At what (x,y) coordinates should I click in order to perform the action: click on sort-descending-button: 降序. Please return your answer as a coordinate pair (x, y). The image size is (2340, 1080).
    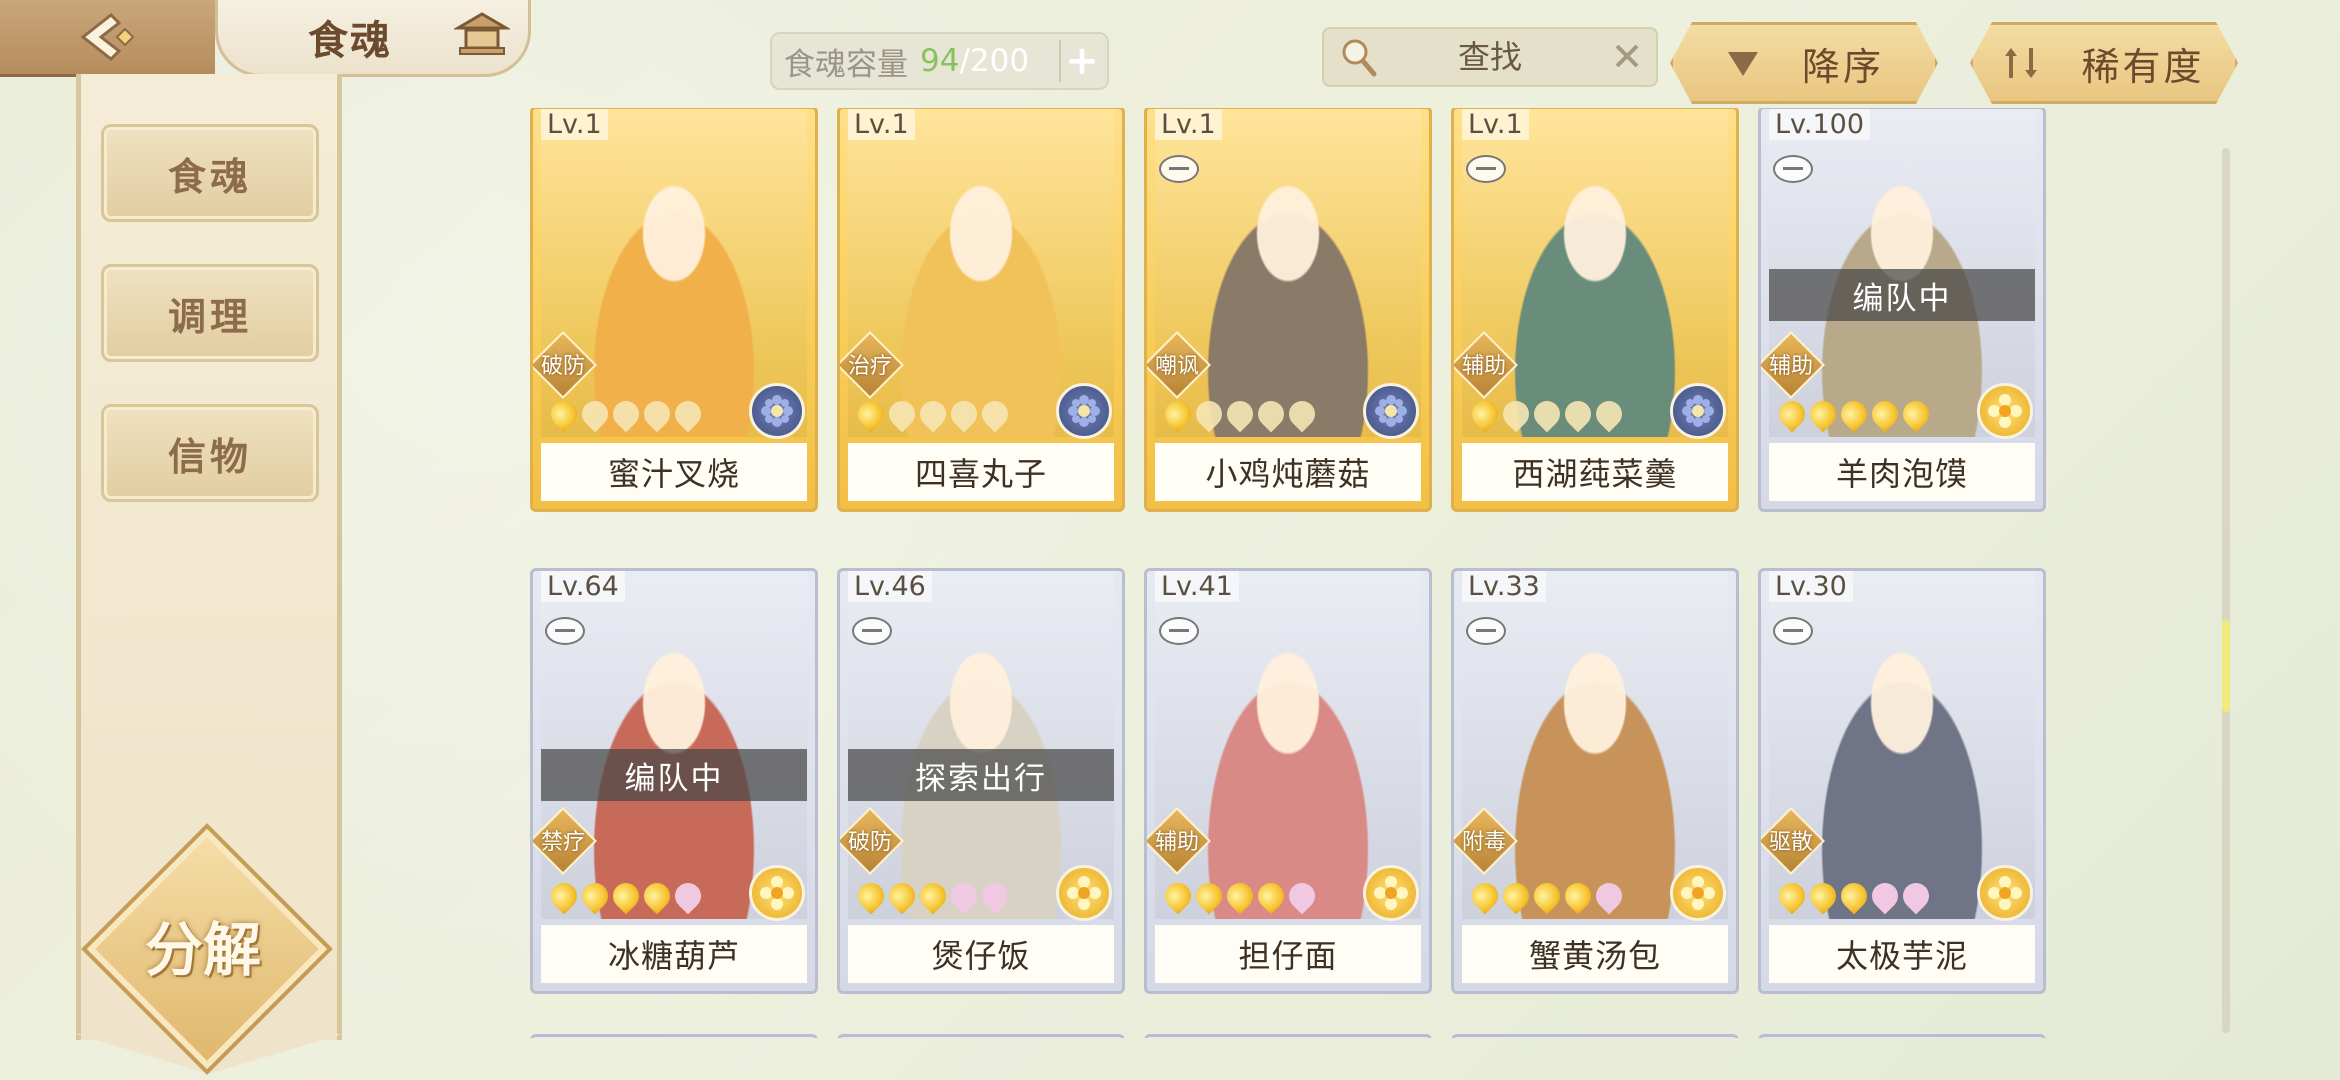
    Looking at the image, I should click on (1804, 63).